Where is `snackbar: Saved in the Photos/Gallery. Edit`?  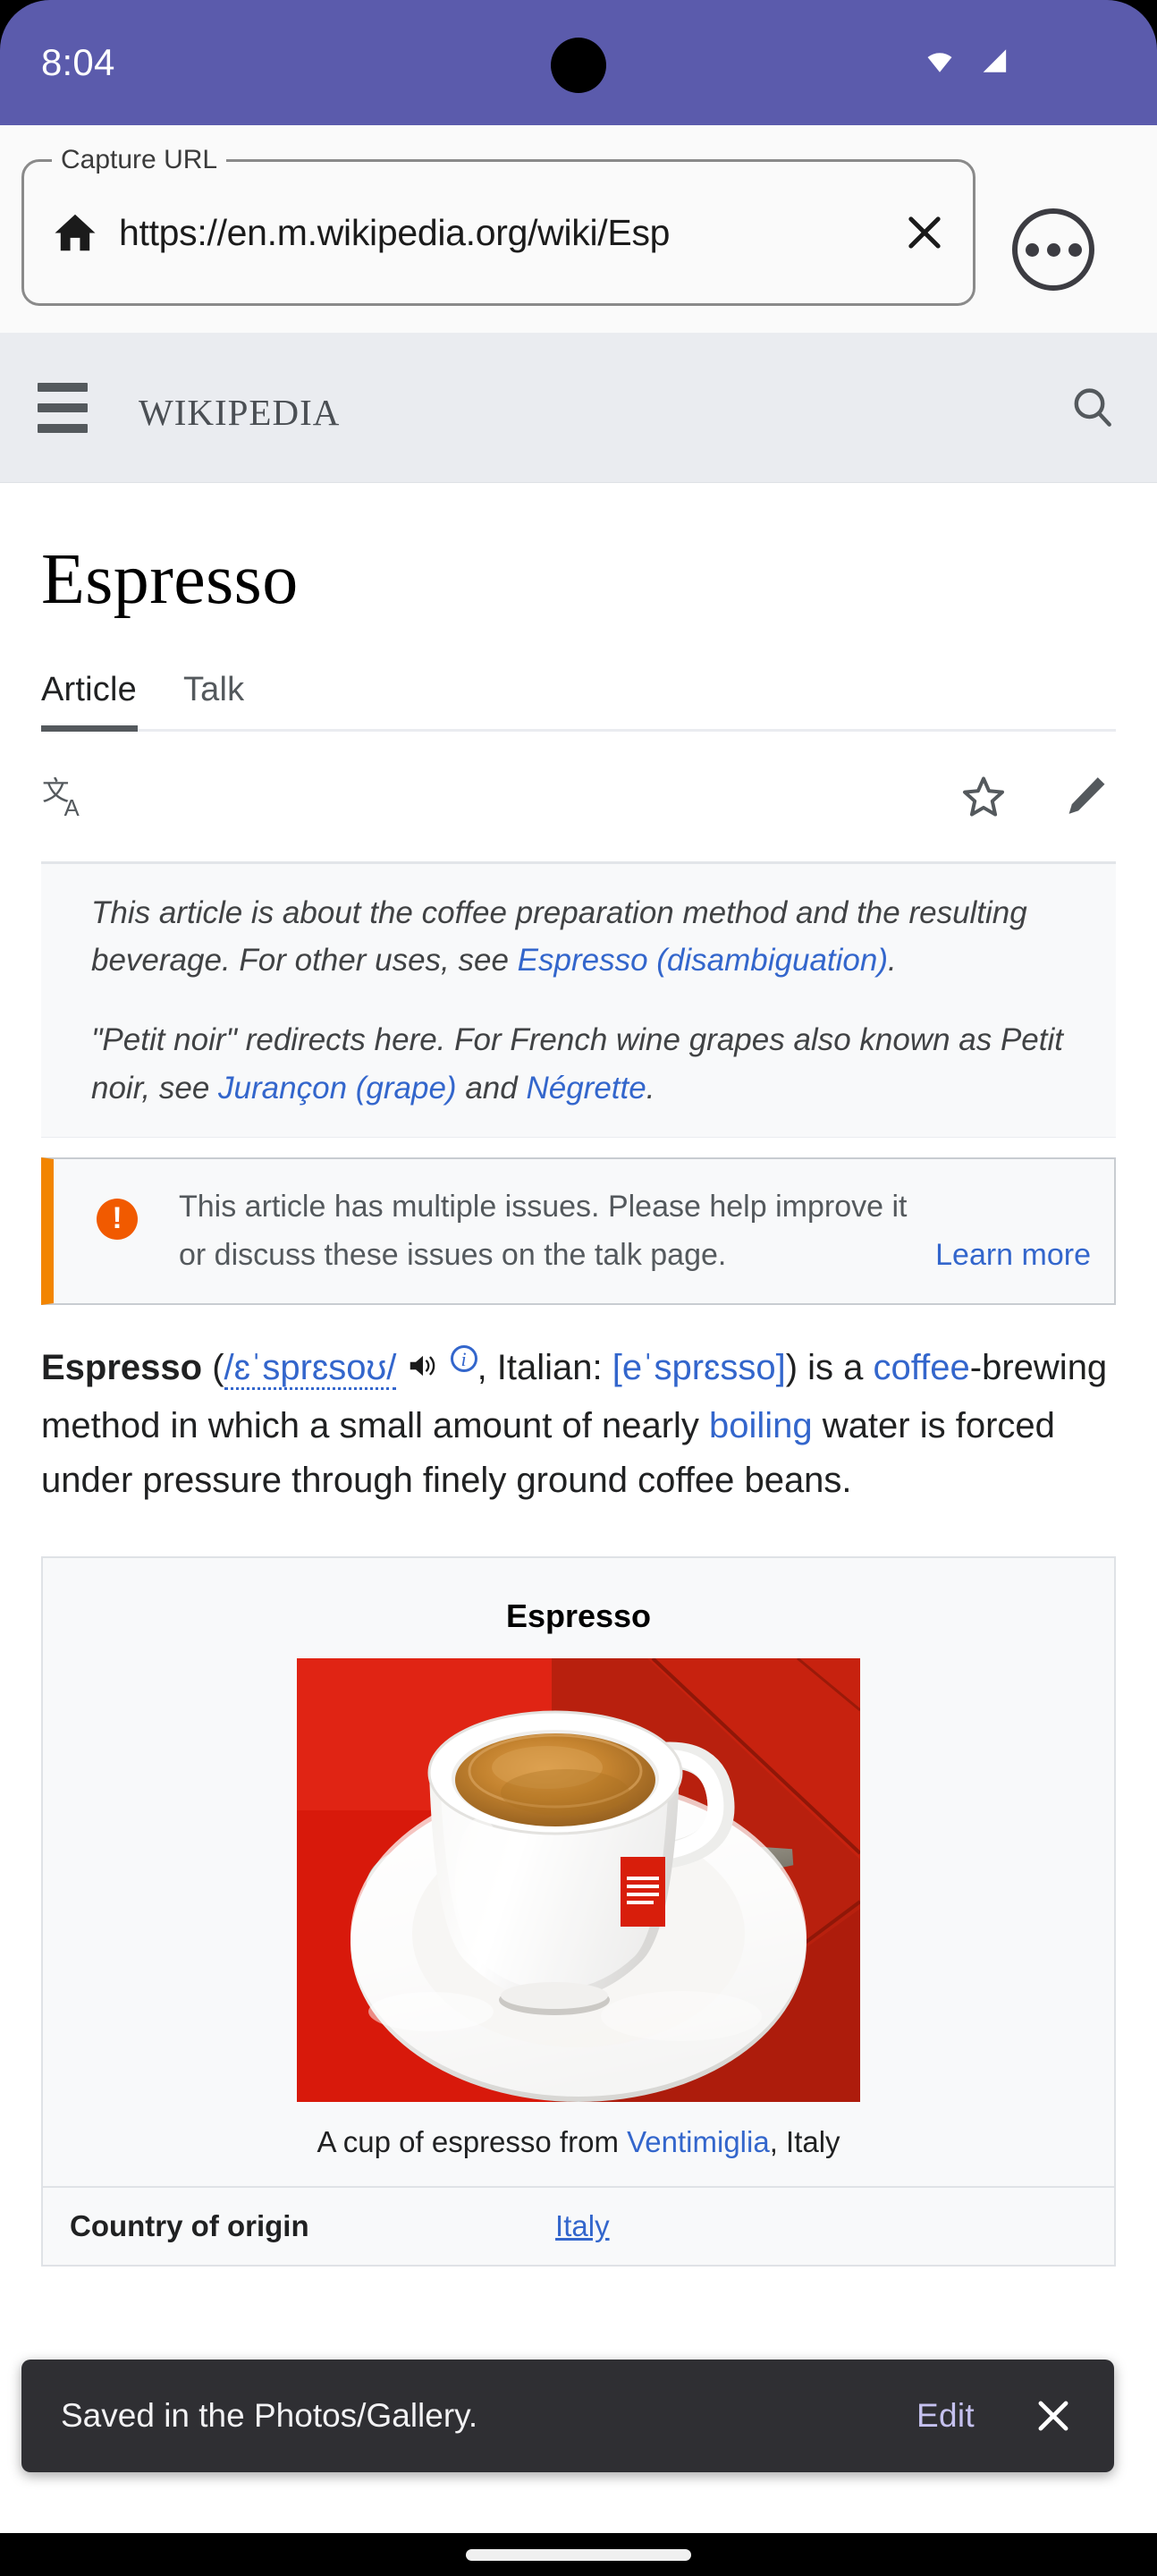
snackbar: Saved in the Photos/Gallery. Edit is located at coordinates (567, 2416).